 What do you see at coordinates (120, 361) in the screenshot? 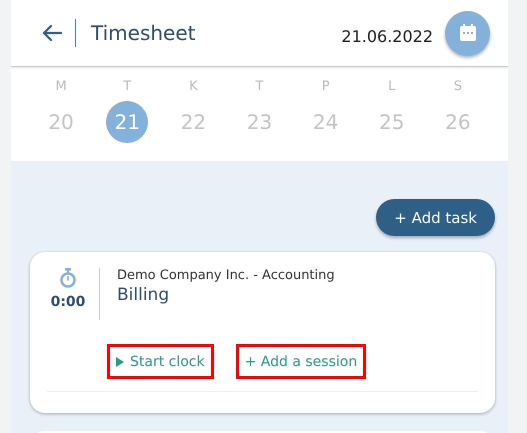
I see `play-icon` at bounding box center [120, 361].